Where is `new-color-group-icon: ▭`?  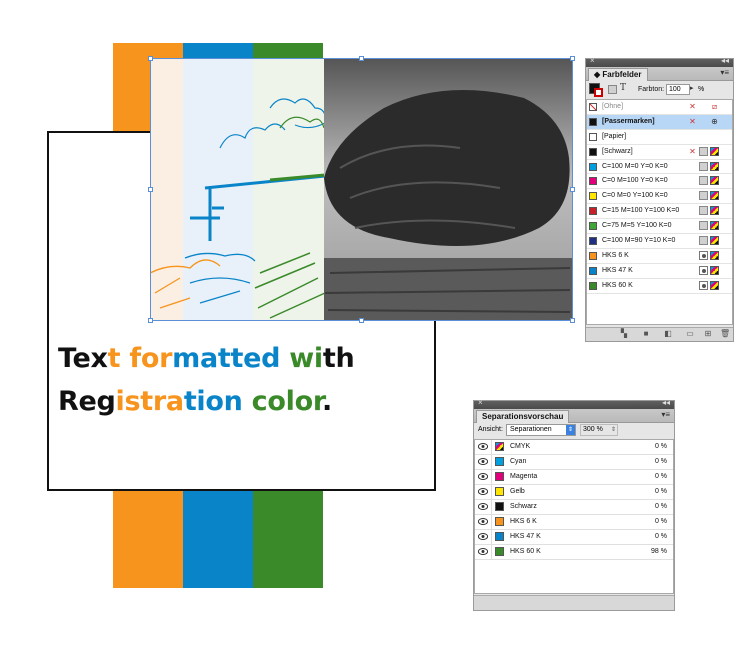 new-color-group-icon: ▭ is located at coordinates (690, 334).